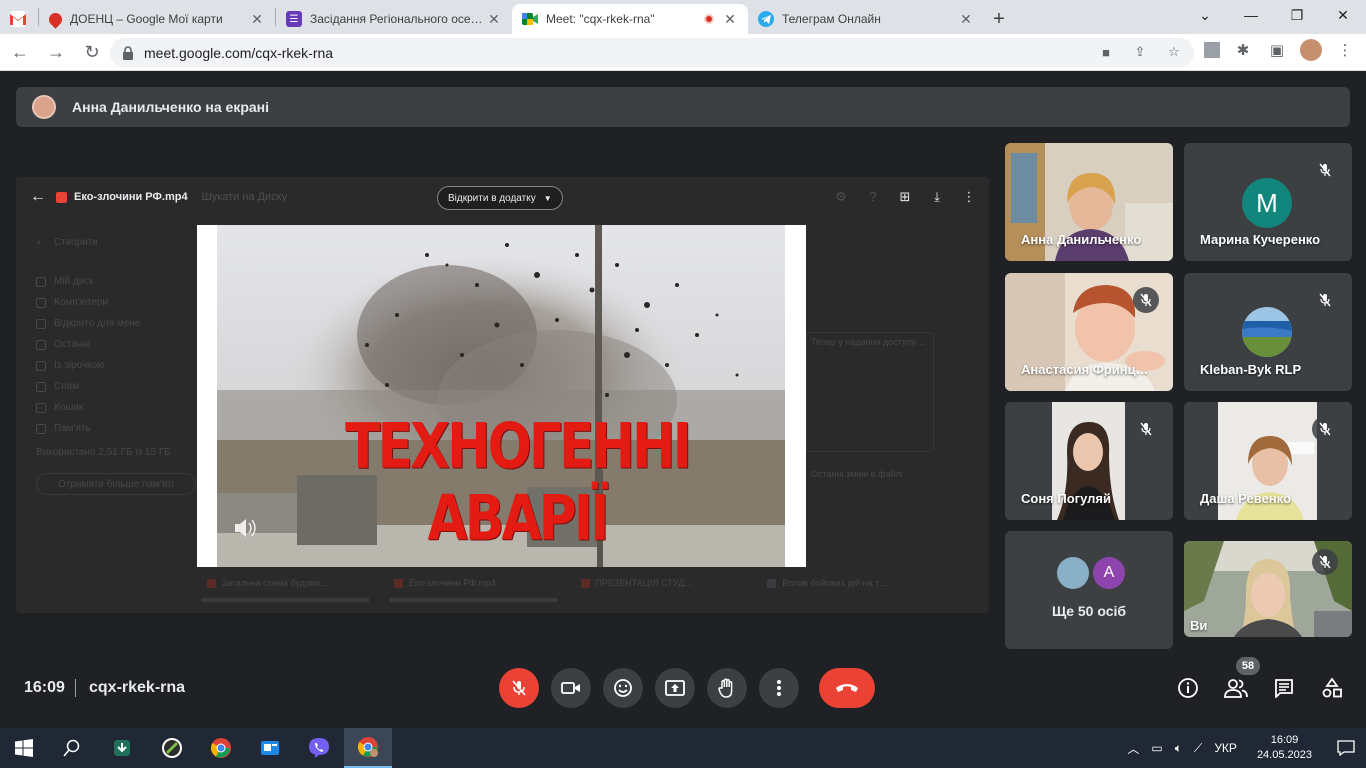 This screenshot has height=768, width=1366. What do you see at coordinates (1198, 748) in the screenshot?
I see `network-icon: ⟋` at bounding box center [1198, 748].